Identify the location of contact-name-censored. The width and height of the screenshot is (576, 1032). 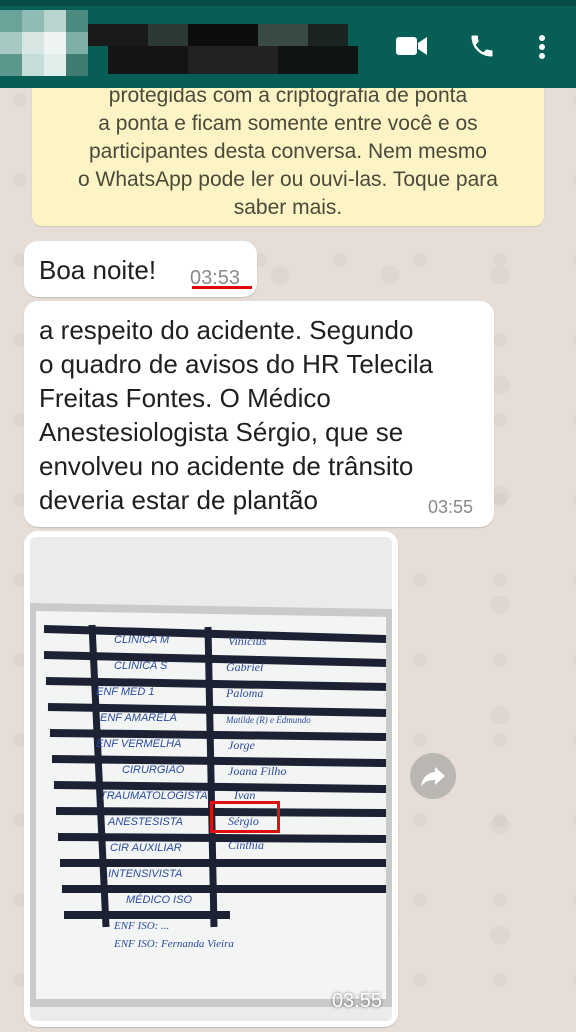
(223, 44).